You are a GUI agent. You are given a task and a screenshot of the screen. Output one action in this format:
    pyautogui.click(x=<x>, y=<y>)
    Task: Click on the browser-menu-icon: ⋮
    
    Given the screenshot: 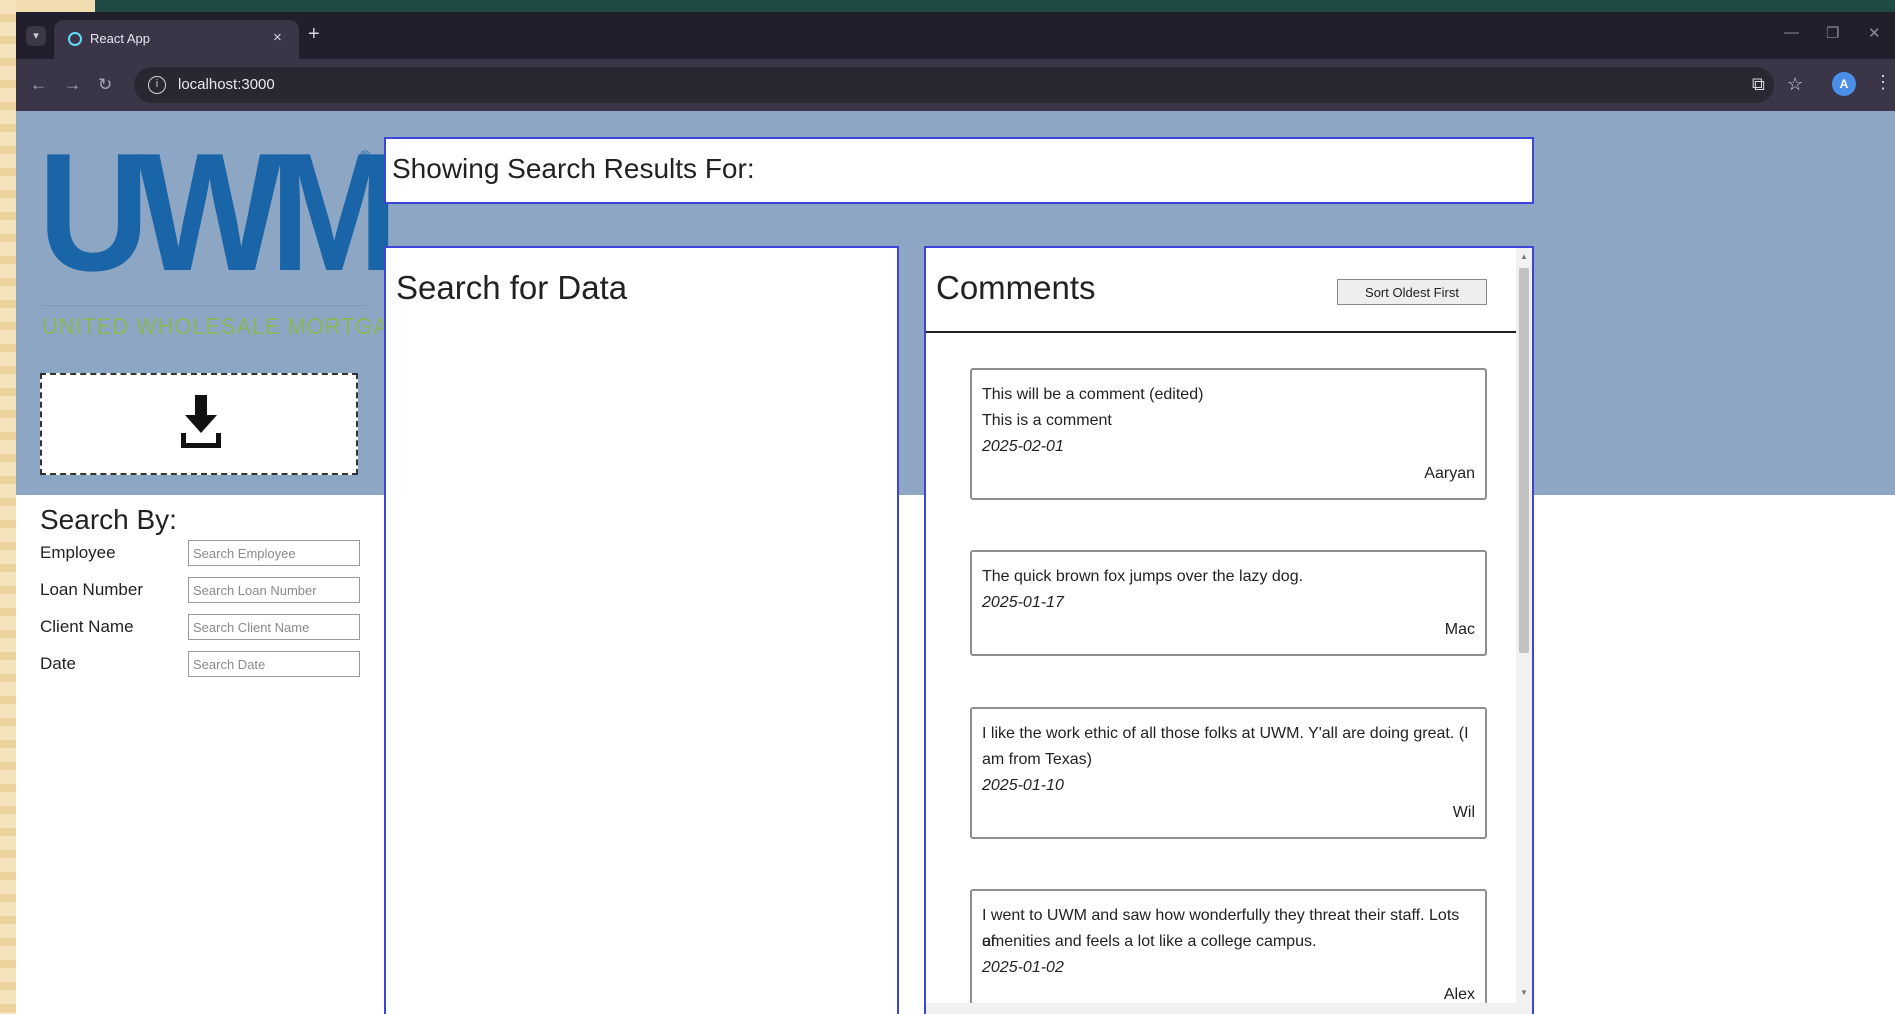 What is the action you would take?
    pyautogui.click(x=1883, y=82)
    